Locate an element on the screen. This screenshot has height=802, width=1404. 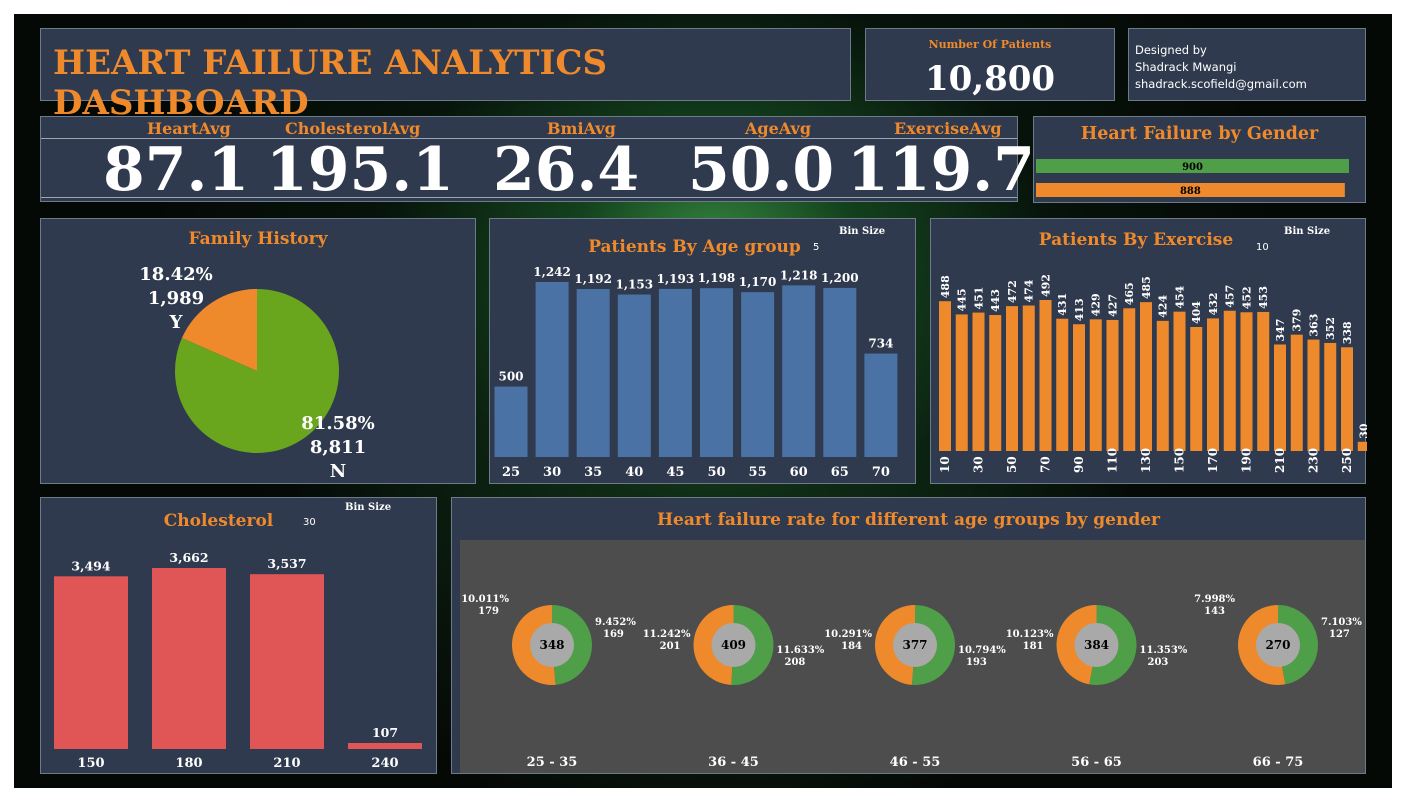
dashboard-title: HEART FAILURE ANALYTICS DASHBOARD is located at coordinates (330, 83).